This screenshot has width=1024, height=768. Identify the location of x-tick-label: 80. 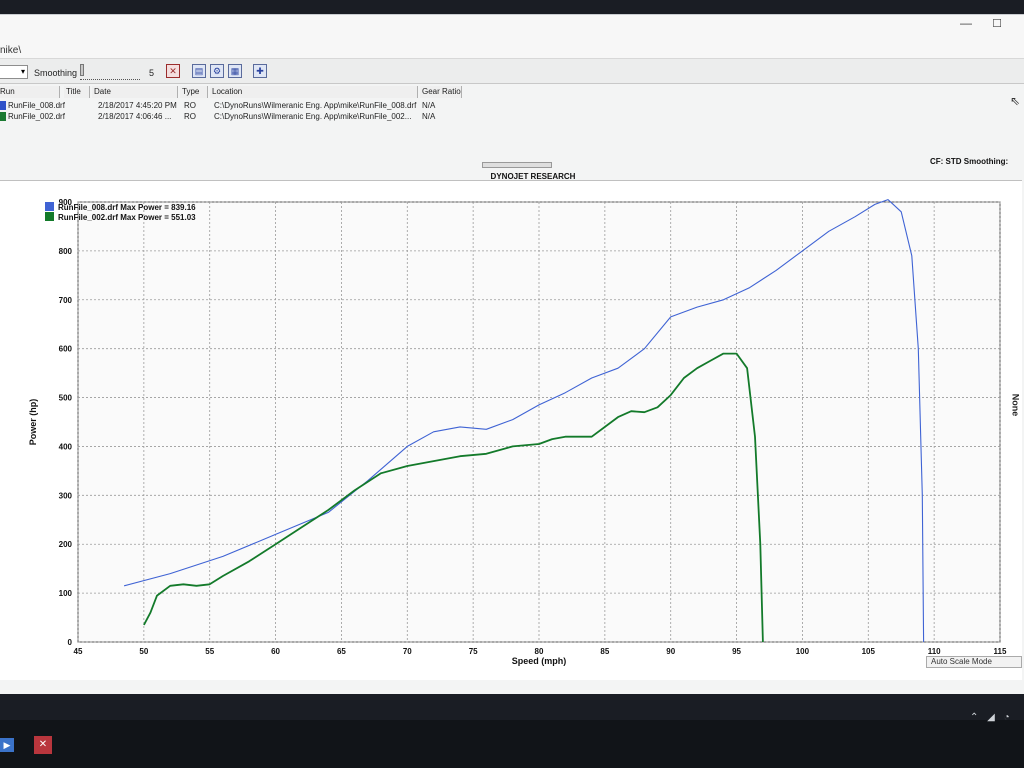
(539, 651).